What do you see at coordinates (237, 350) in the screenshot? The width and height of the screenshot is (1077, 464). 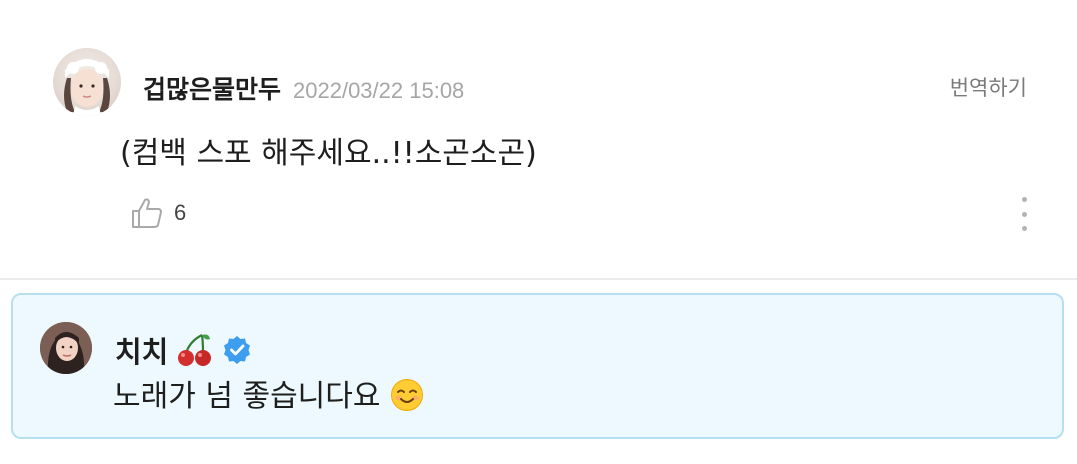 I see `verified-badge-icon` at bounding box center [237, 350].